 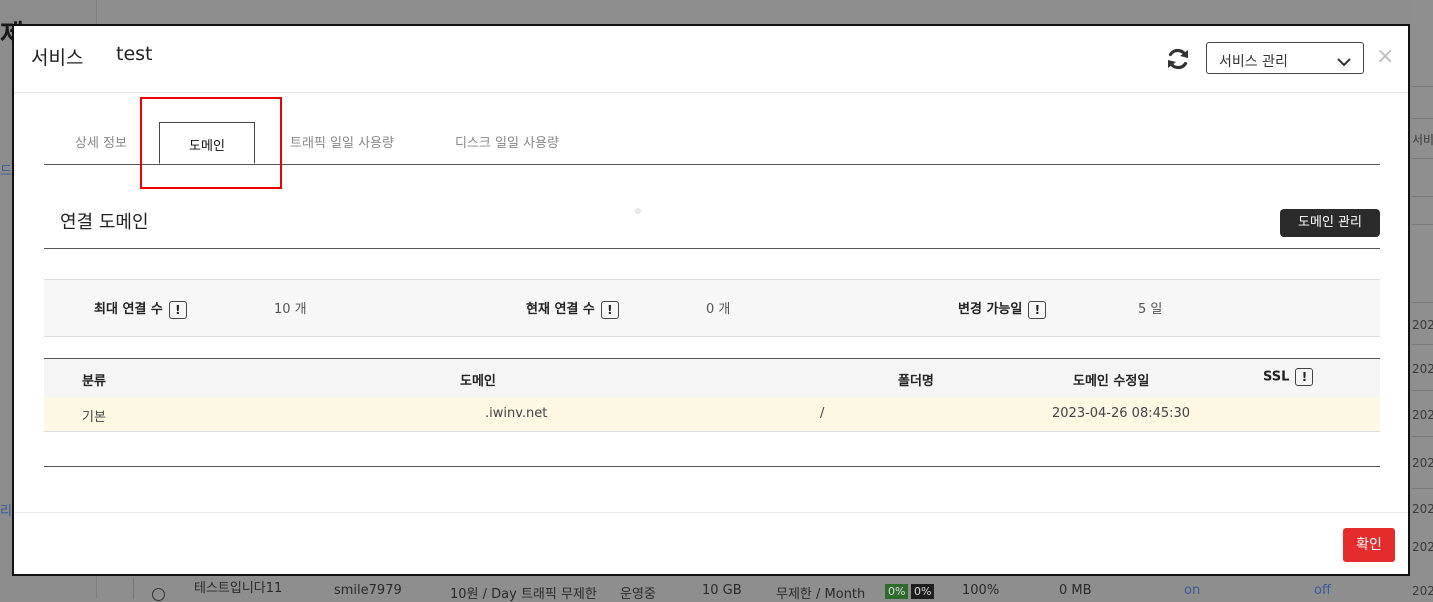 What do you see at coordinates (916, 381) in the screenshot?
I see `column-header-folder: 폴더명` at bounding box center [916, 381].